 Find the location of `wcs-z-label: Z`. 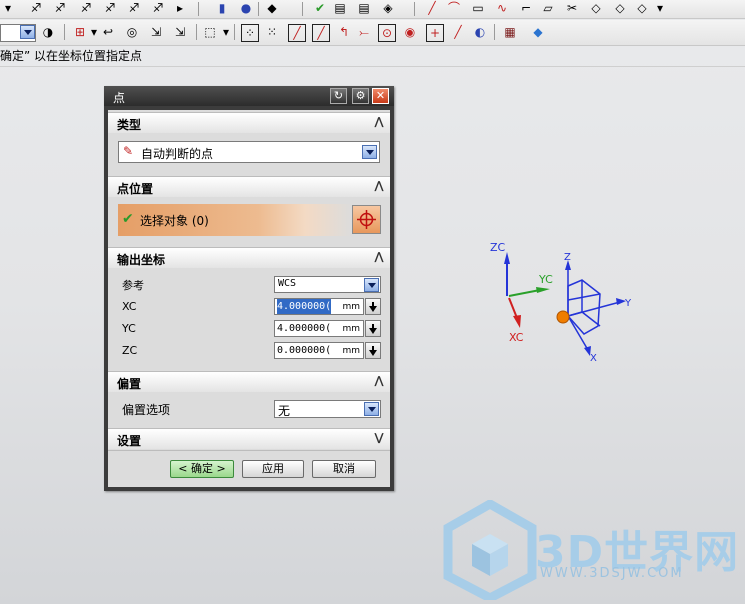

wcs-z-label: Z is located at coordinates (567, 257).